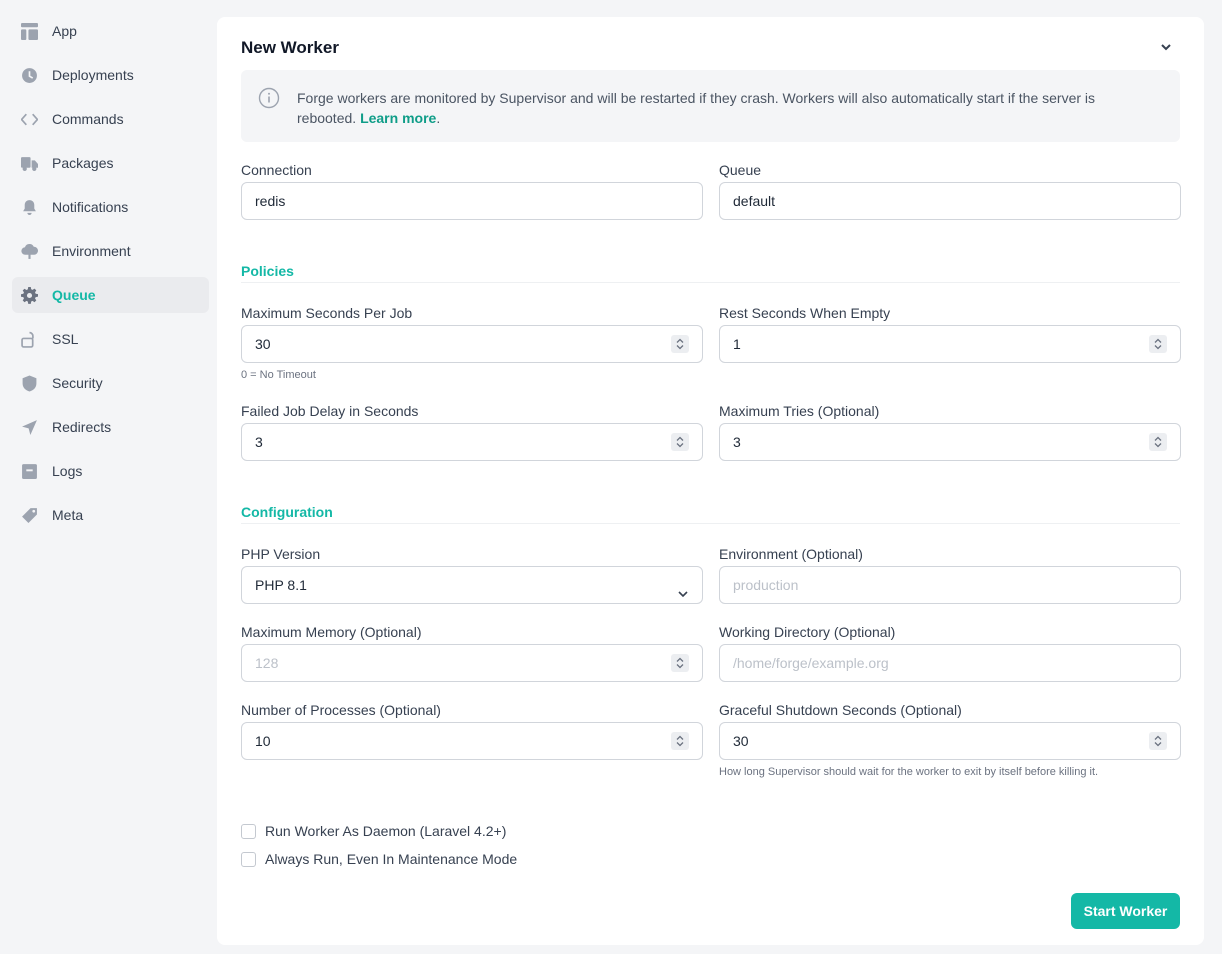 Image resolution: width=1222 pixels, height=954 pixels. Describe the element at coordinates (110, 251) in the screenshot. I see `sidebar-item-environment: Environment` at that location.